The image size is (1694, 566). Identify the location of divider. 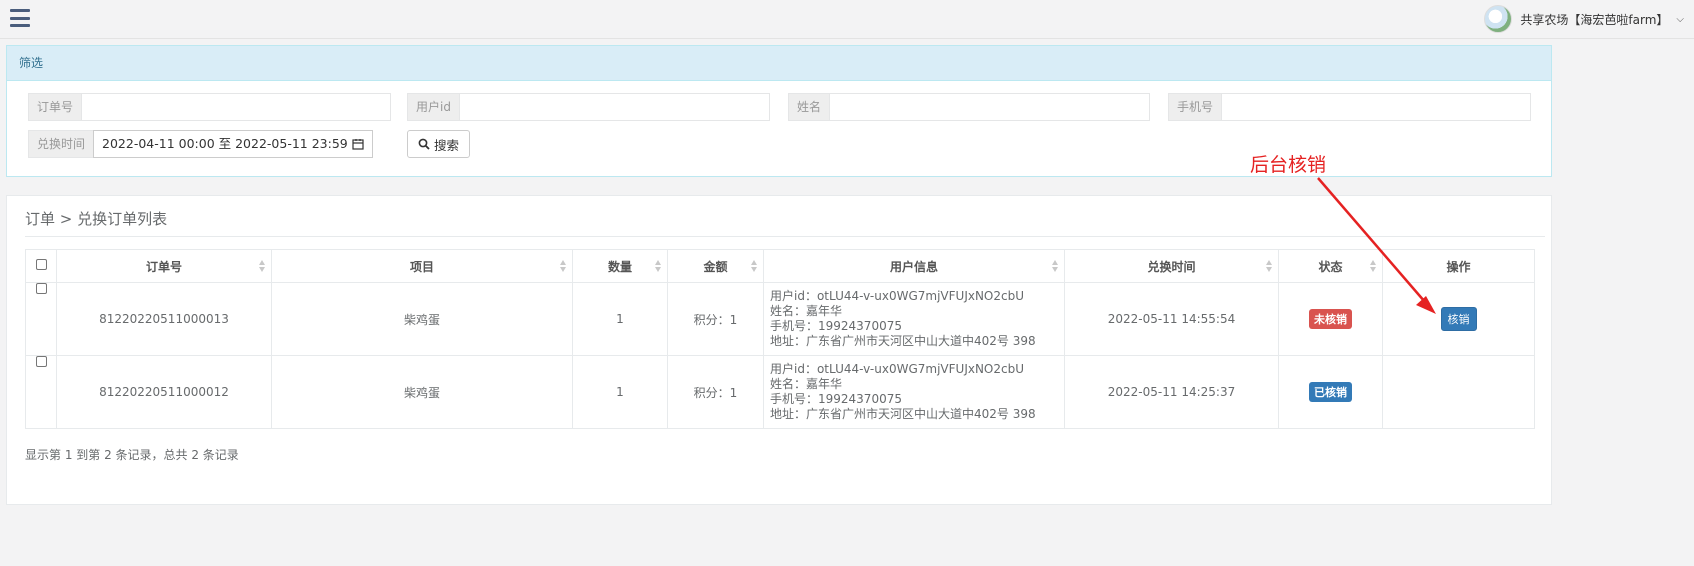
(785, 236).